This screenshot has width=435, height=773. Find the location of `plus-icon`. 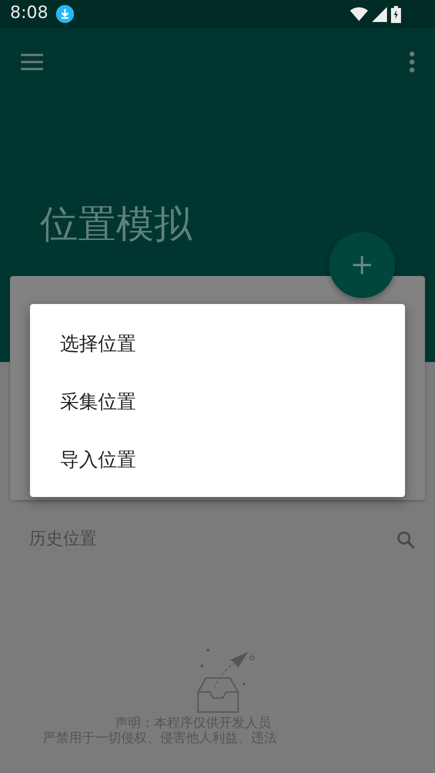

plus-icon is located at coordinates (362, 265).